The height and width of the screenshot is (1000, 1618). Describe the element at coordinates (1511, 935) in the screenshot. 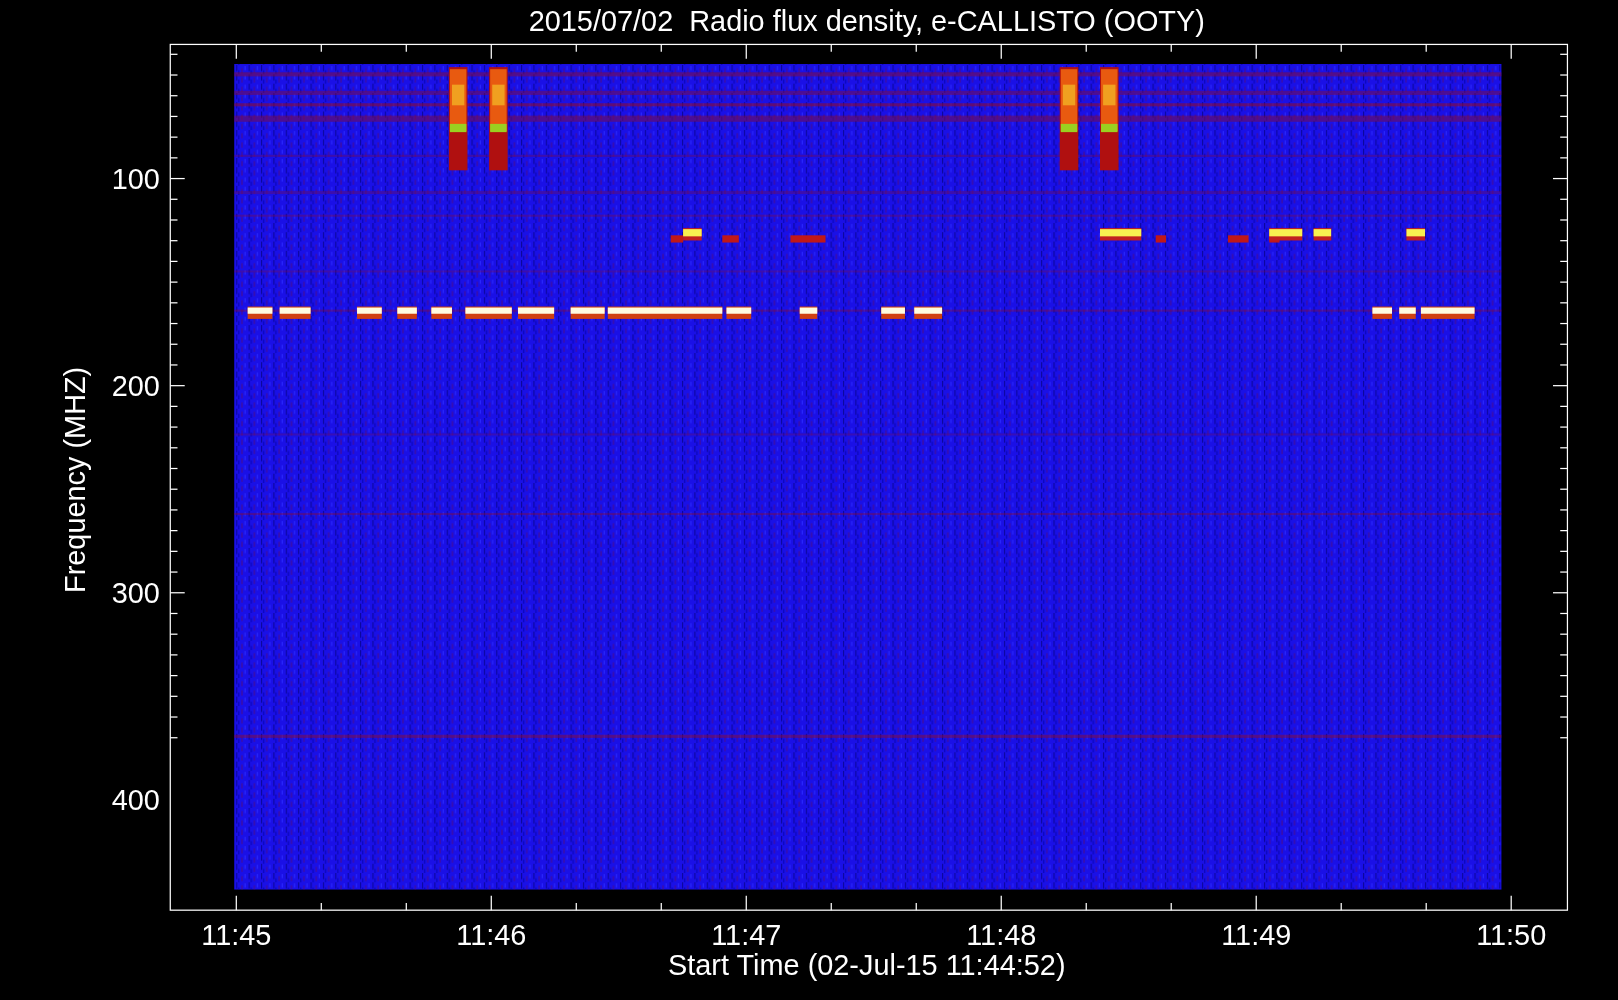

I see `tick-label: 11:50` at that location.